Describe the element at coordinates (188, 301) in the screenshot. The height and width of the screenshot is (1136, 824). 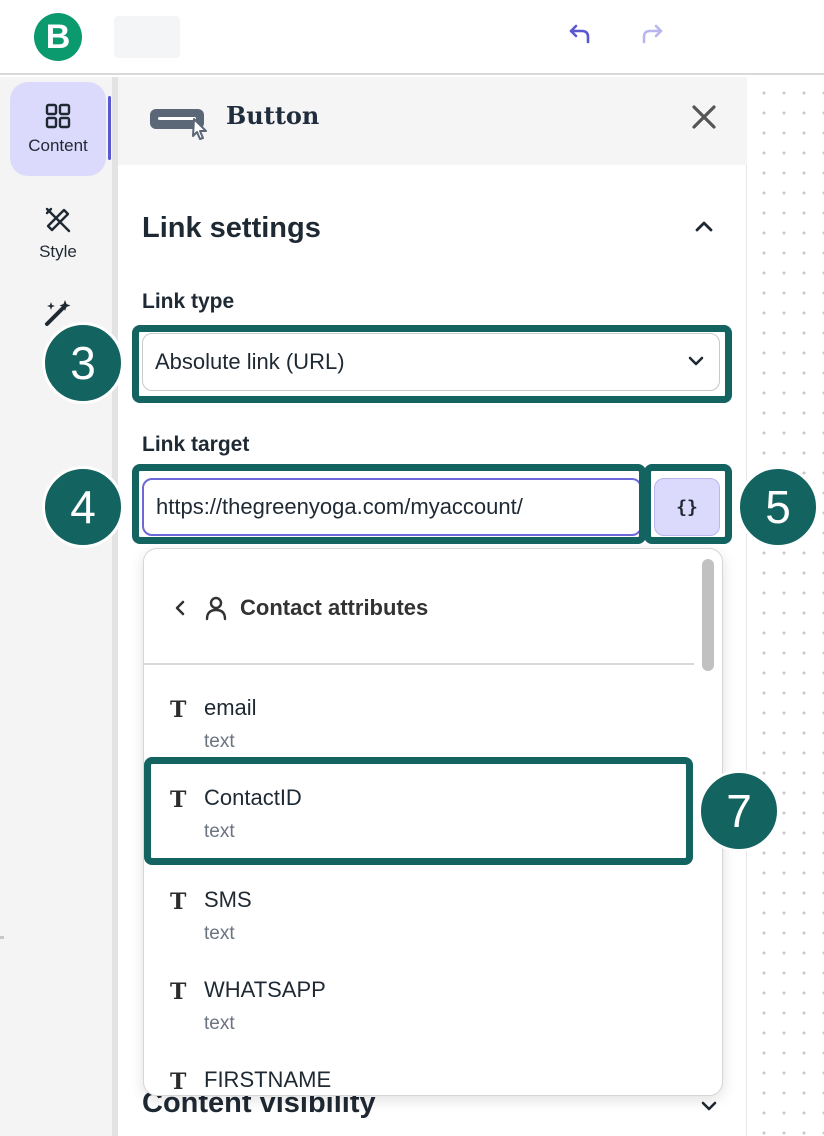
I see `link-type-label: Link type` at that location.